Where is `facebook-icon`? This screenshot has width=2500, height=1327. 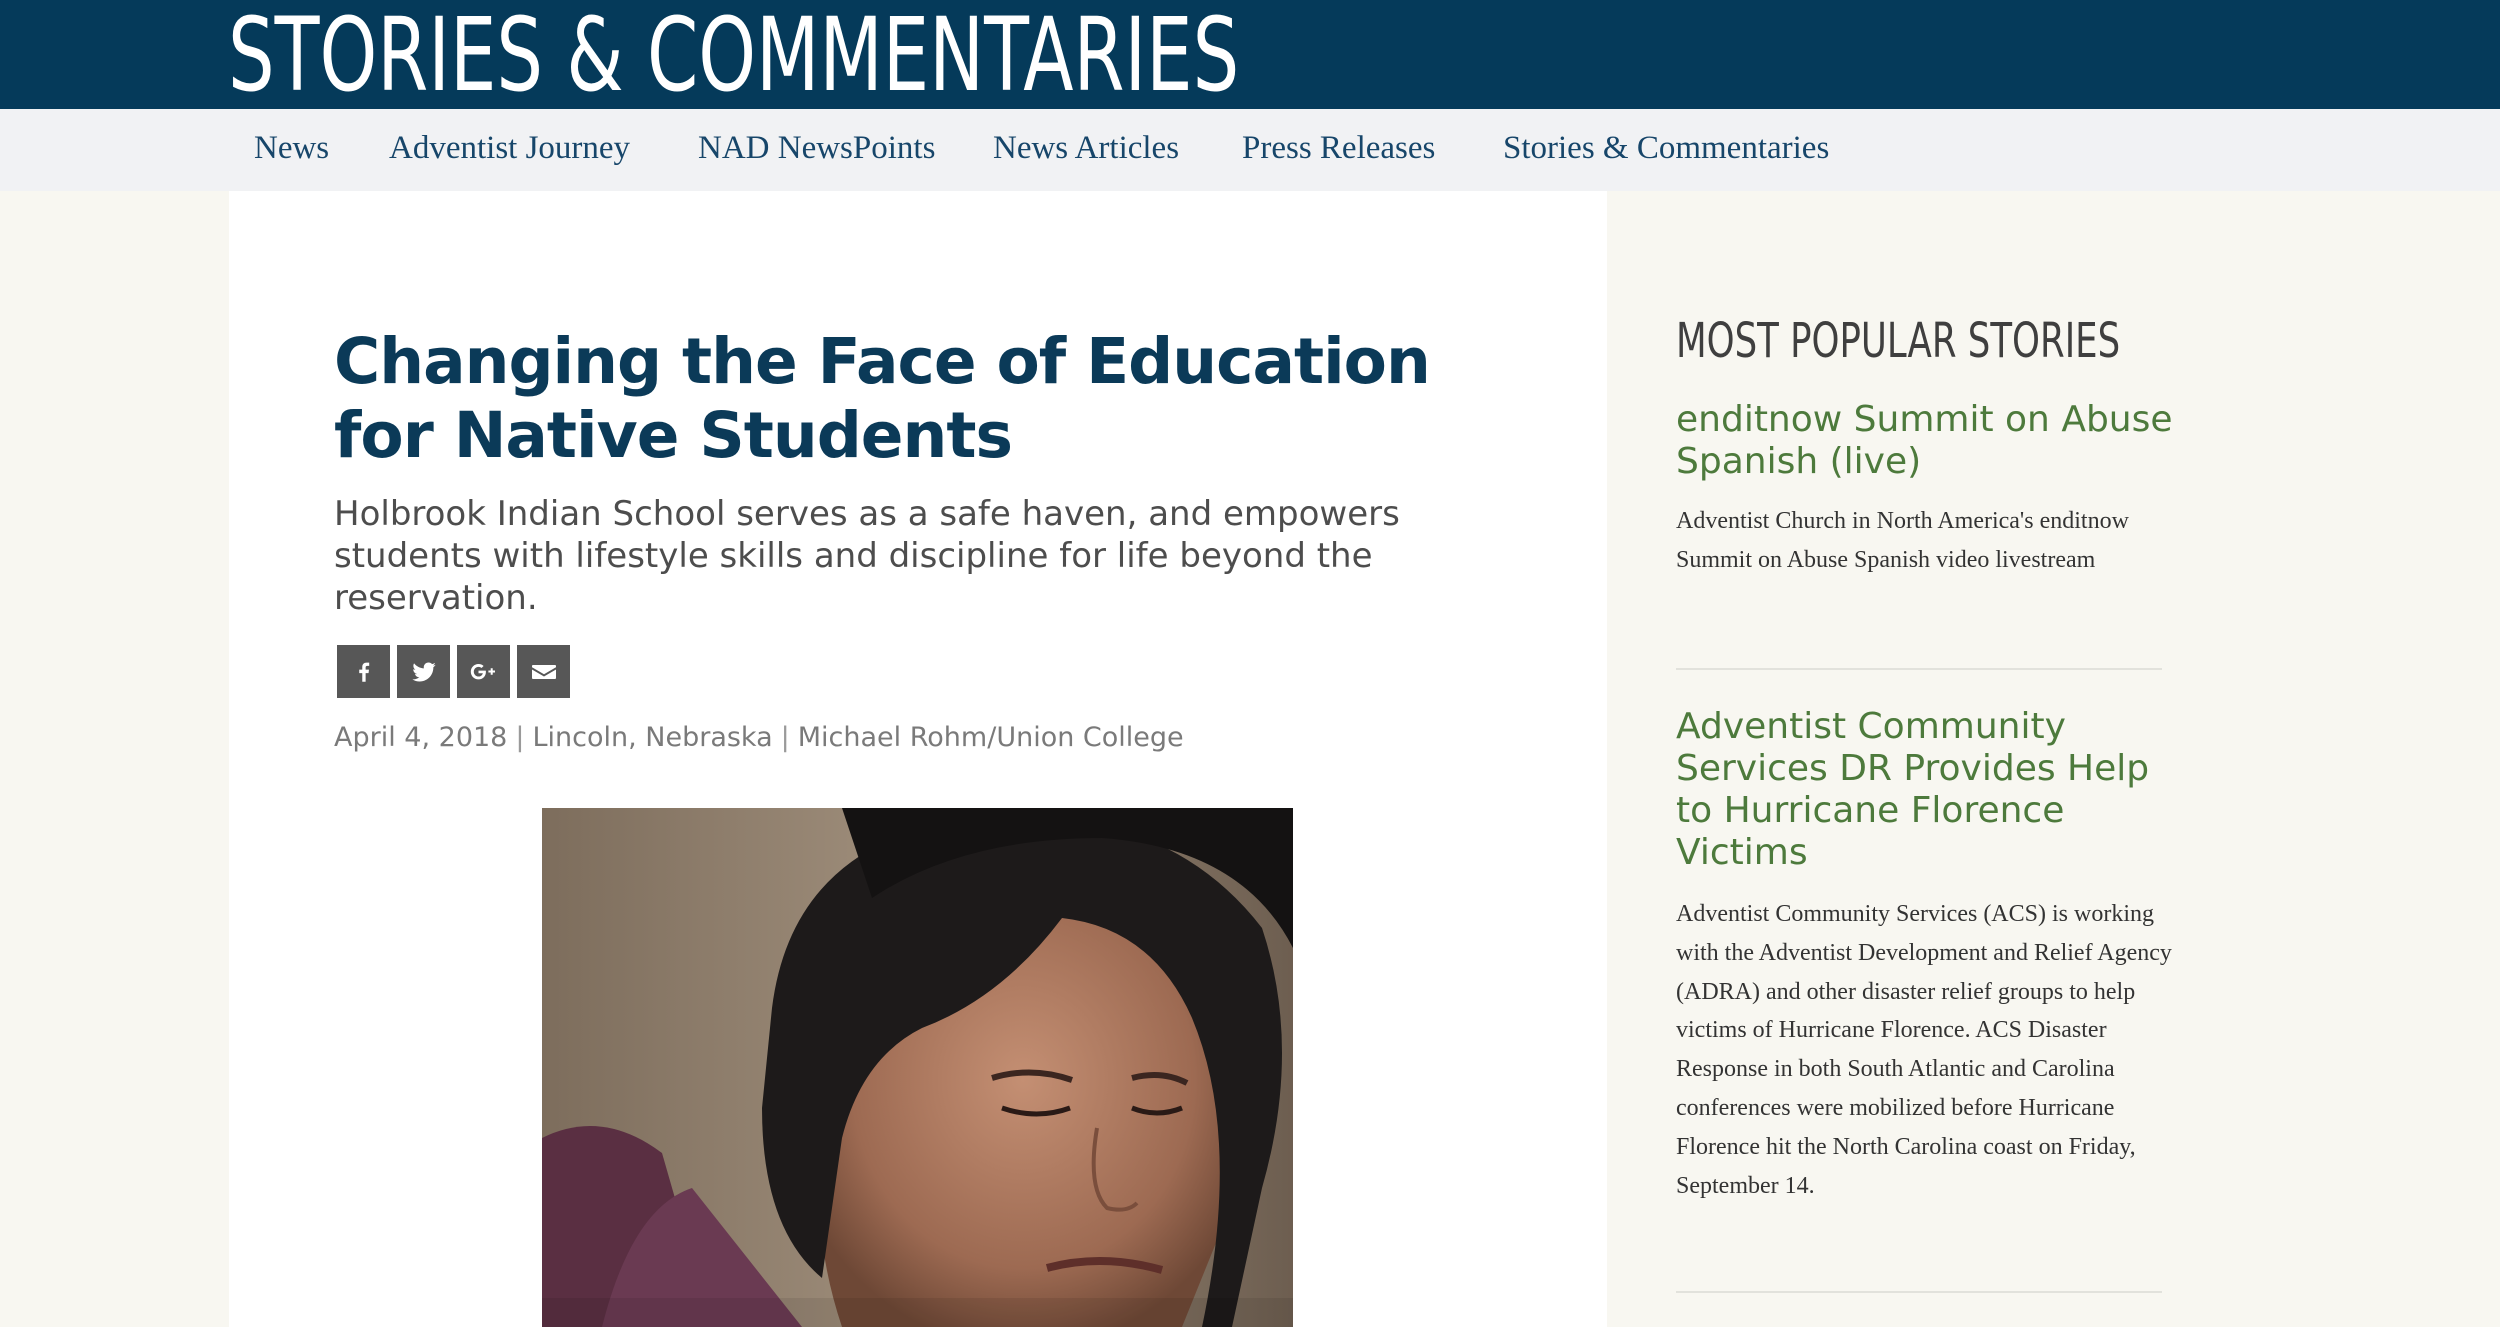
facebook-icon is located at coordinates (363, 672).